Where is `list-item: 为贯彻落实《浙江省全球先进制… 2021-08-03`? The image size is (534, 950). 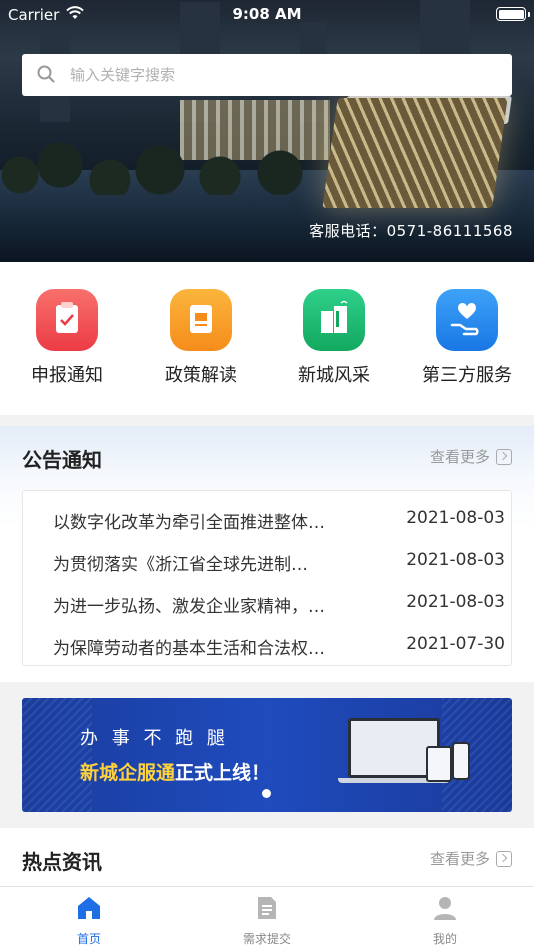 list-item: 为贯彻落实《浙江省全球先进制… 2021-08-03 is located at coordinates (268, 562).